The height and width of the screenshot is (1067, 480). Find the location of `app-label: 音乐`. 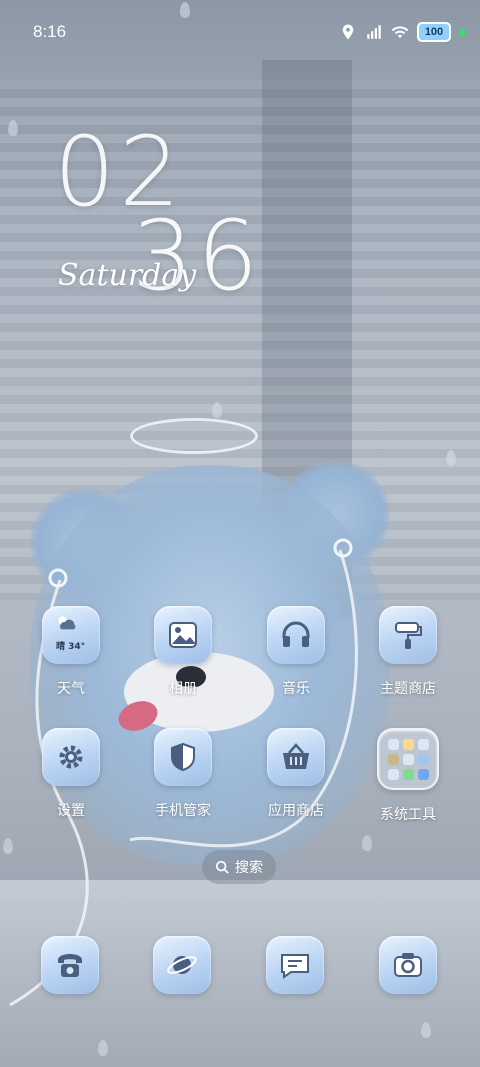

app-label: 音乐 is located at coordinates (296, 689).